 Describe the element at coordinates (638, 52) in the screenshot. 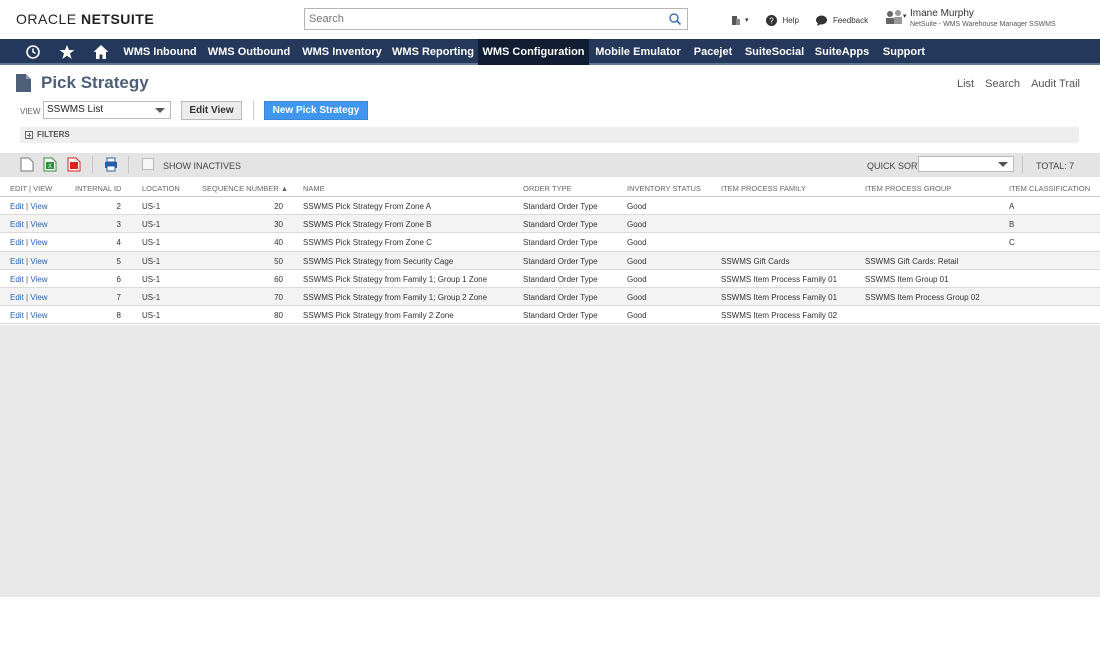

I see `nav-mobile-emulator: Mobile Emulator` at that location.